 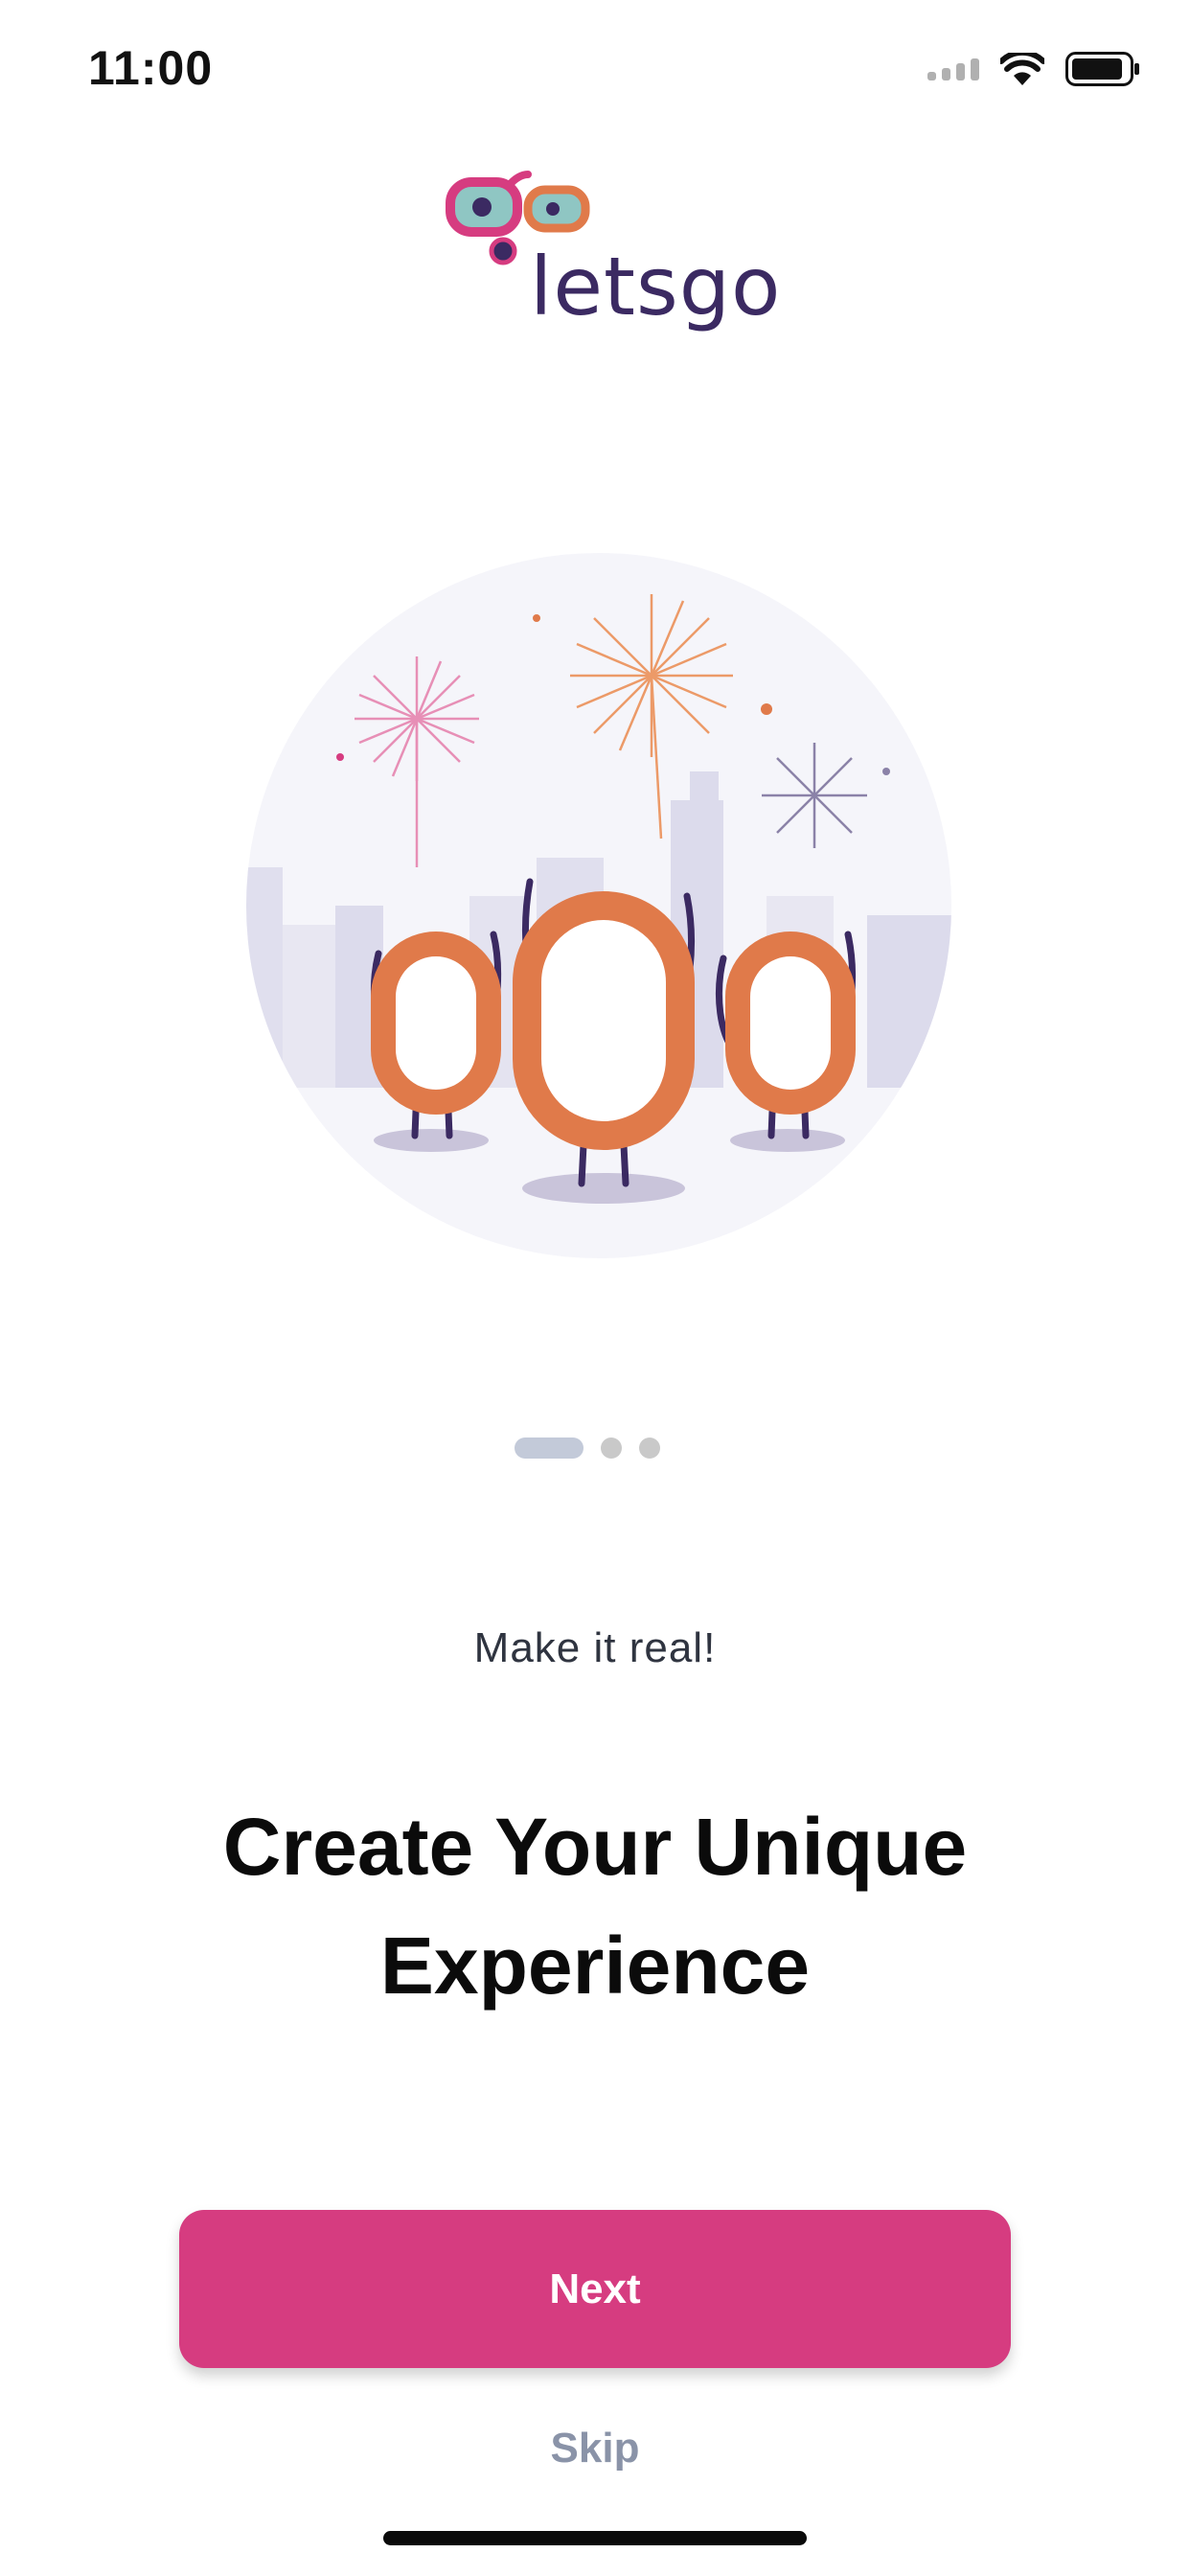 I want to click on battery-icon, so click(x=1102, y=69).